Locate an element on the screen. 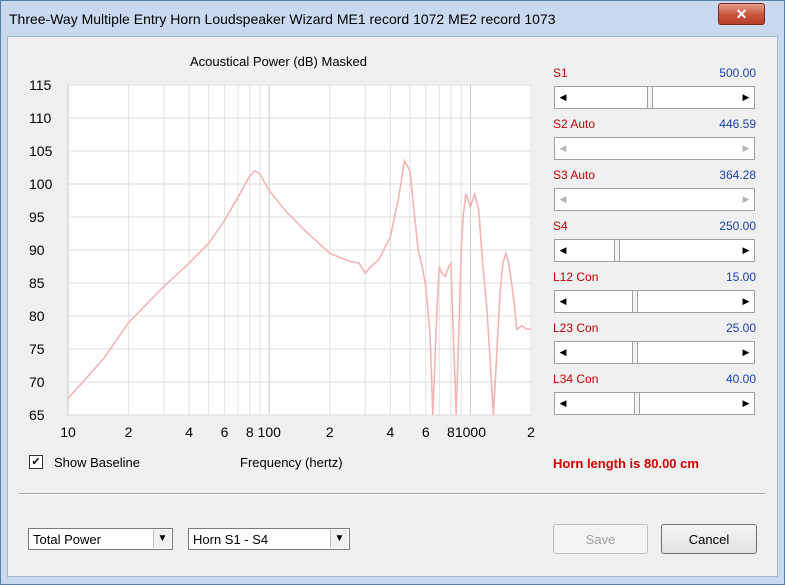 The image size is (785, 585). y-tick-label: 95 is located at coordinates (37, 217).